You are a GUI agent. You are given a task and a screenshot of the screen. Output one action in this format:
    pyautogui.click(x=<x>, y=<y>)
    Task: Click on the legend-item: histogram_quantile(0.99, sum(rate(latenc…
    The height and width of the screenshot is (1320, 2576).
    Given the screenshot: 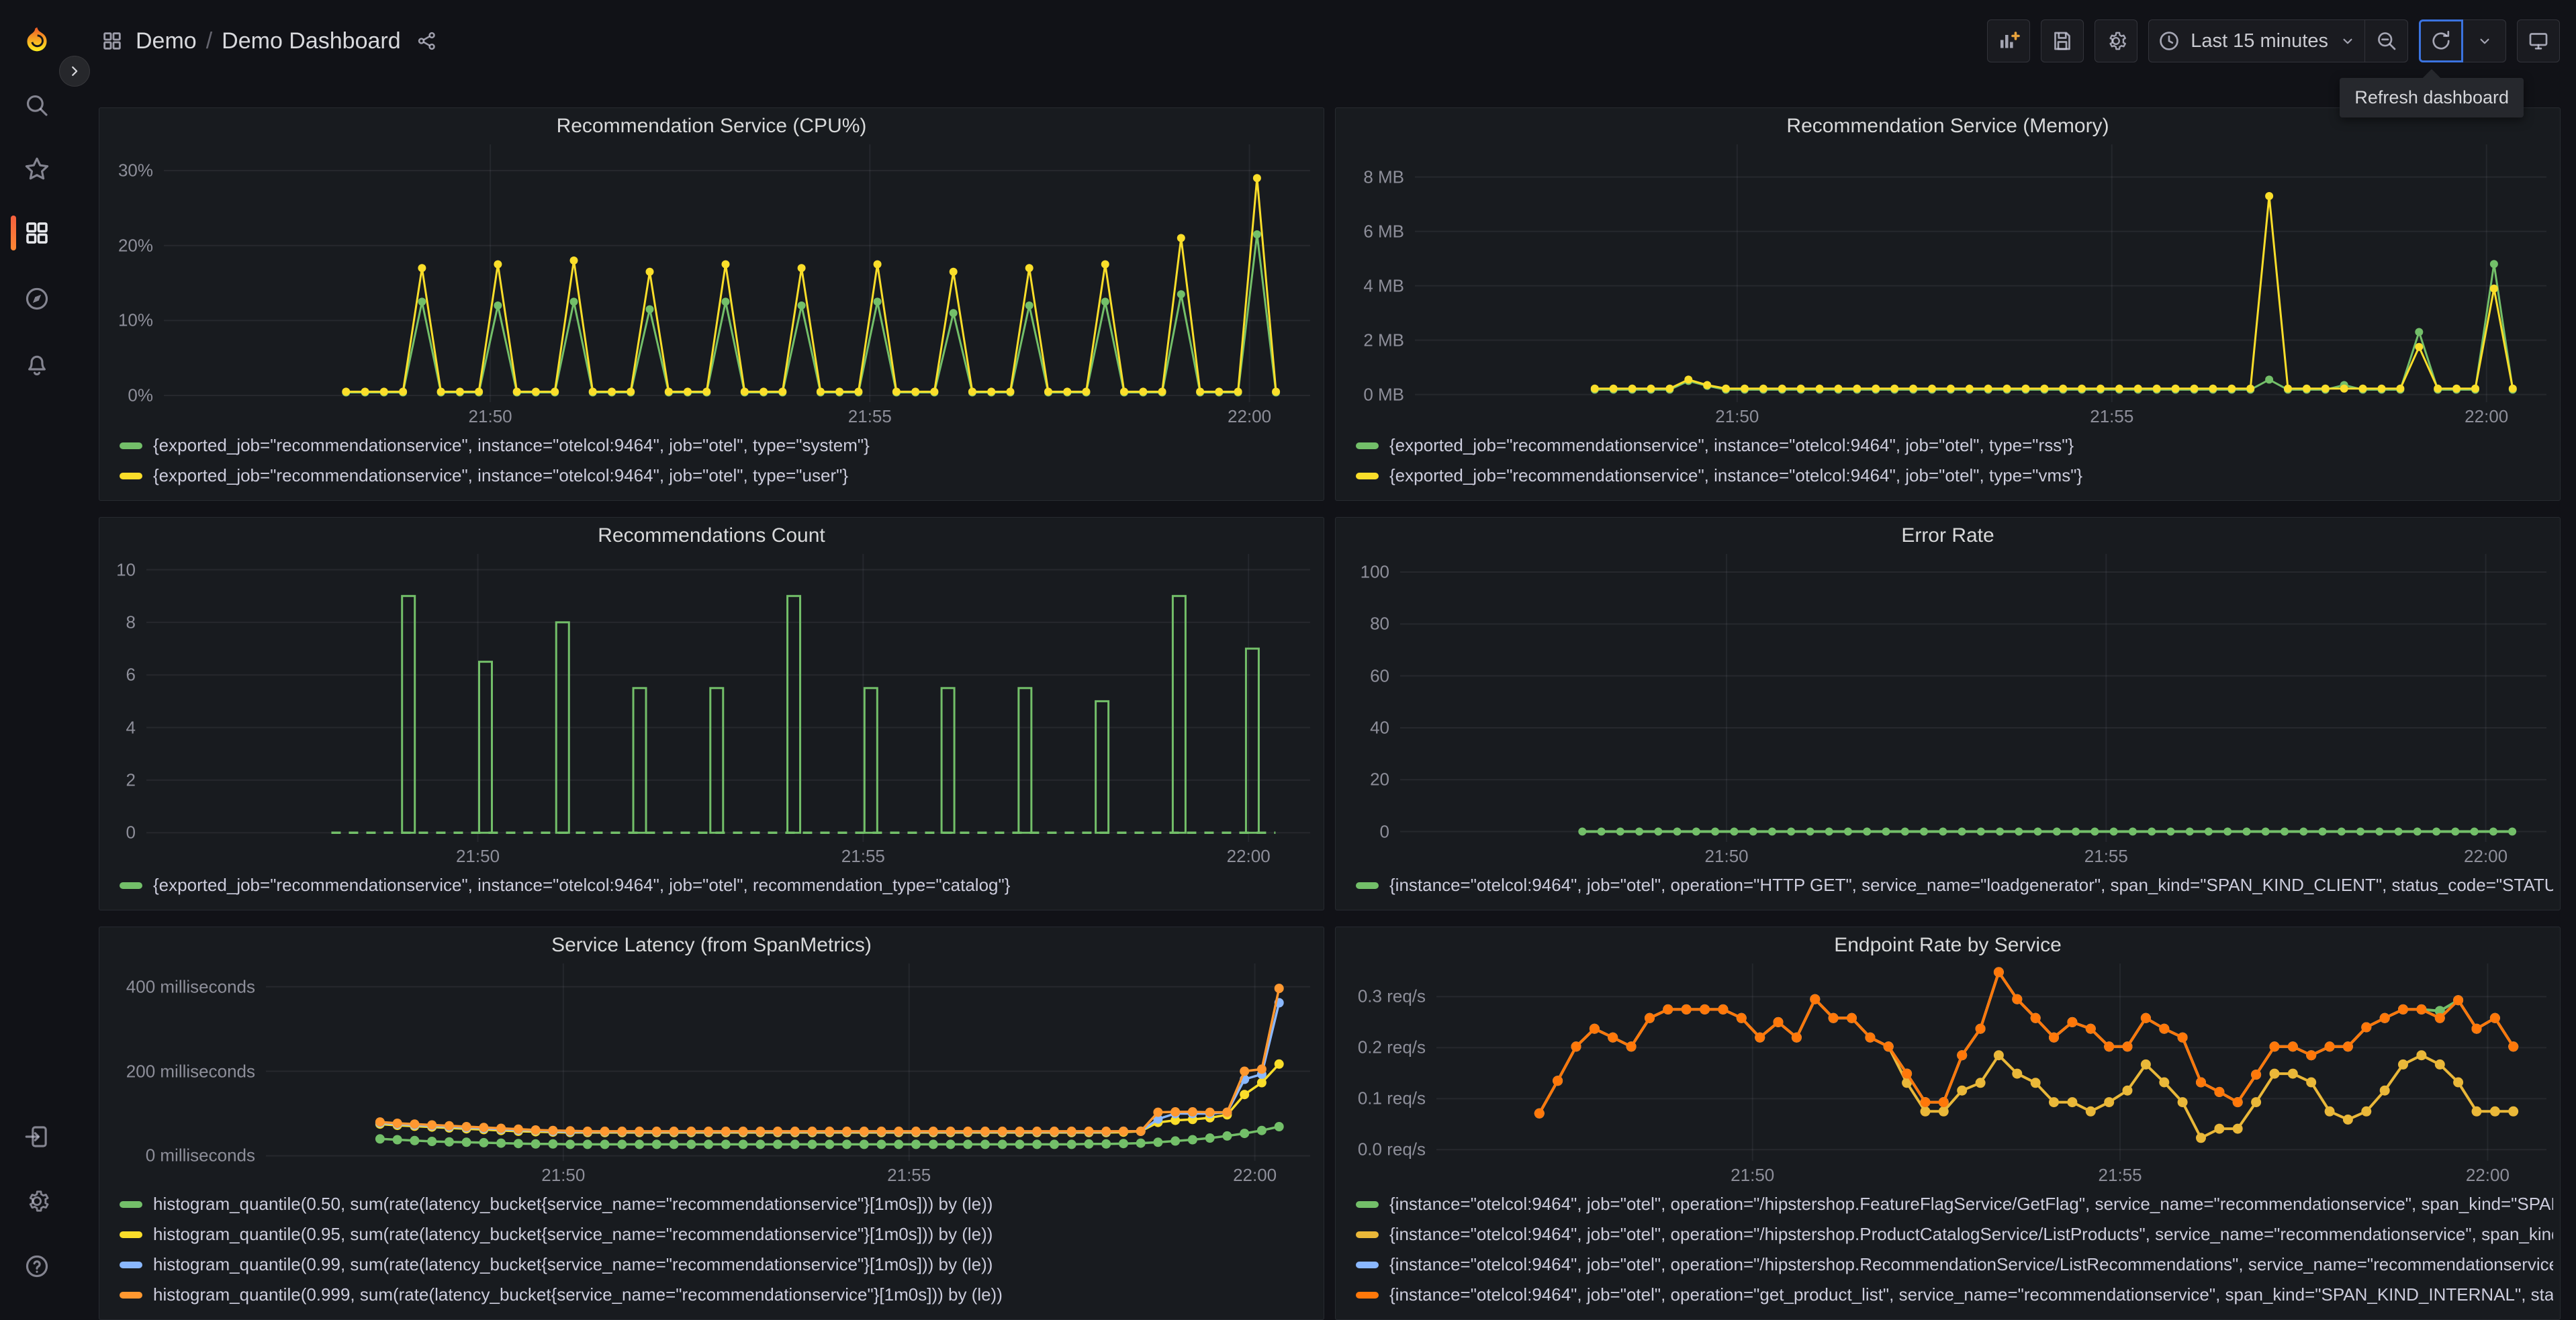 What is the action you would take?
    pyautogui.click(x=718, y=1265)
    